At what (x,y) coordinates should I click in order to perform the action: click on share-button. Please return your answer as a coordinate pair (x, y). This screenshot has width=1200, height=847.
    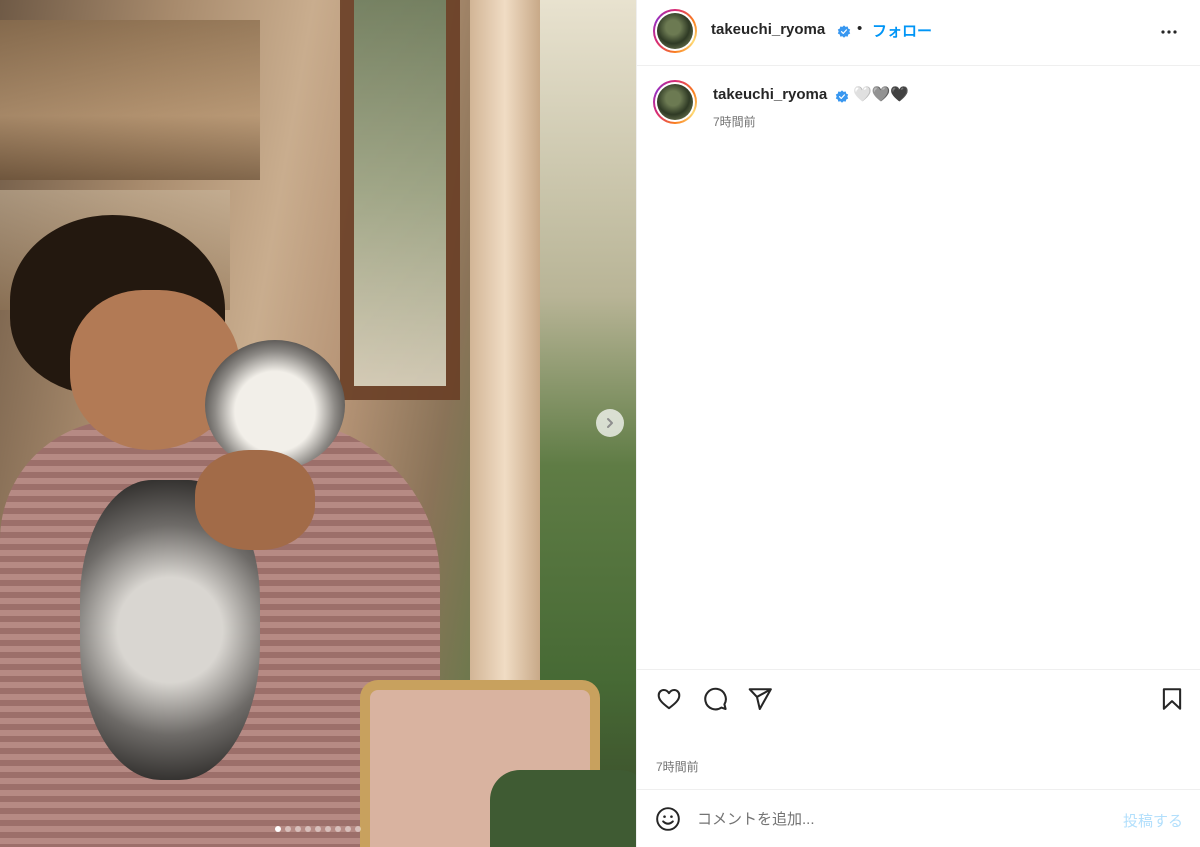
    Looking at the image, I should click on (760, 701).